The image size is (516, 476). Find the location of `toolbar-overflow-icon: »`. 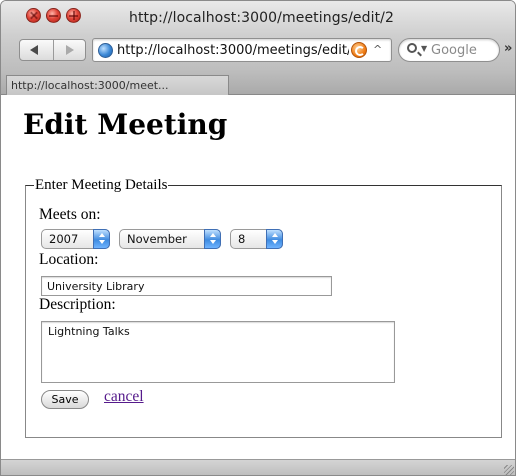

toolbar-overflow-icon: » is located at coordinates (508, 48).